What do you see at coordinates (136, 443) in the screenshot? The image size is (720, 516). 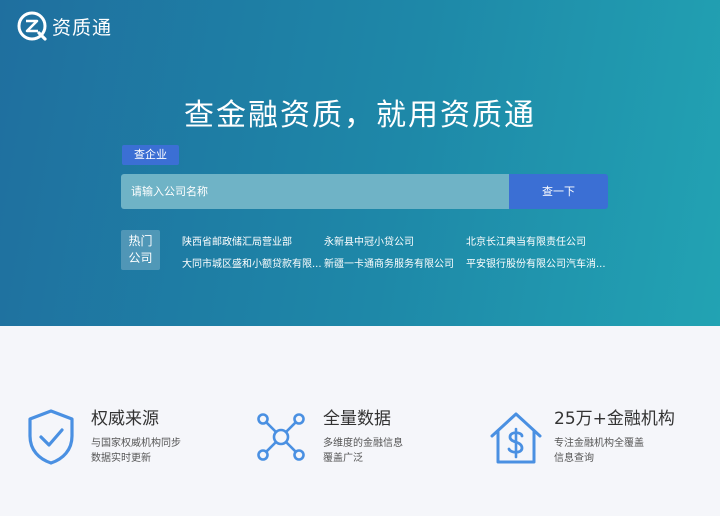 I see `feature-desc: 与国家权威机构同步` at bounding box center [136, 443].